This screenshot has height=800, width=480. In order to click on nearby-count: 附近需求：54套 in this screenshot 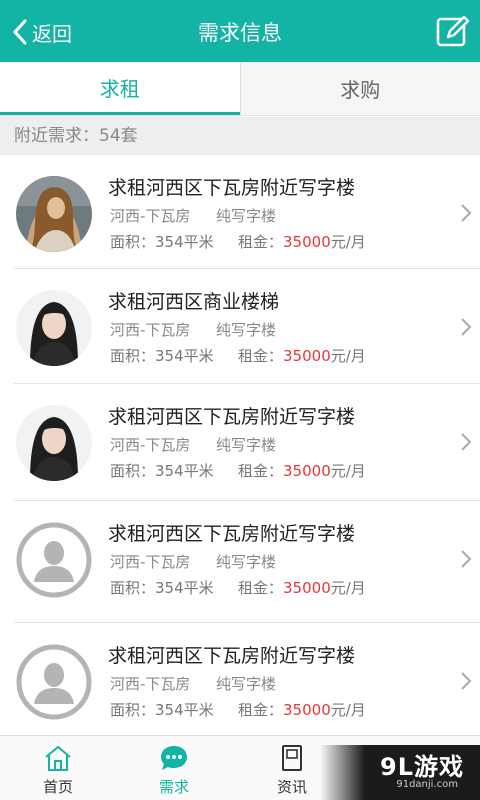, I will do `click(240, 136)`.